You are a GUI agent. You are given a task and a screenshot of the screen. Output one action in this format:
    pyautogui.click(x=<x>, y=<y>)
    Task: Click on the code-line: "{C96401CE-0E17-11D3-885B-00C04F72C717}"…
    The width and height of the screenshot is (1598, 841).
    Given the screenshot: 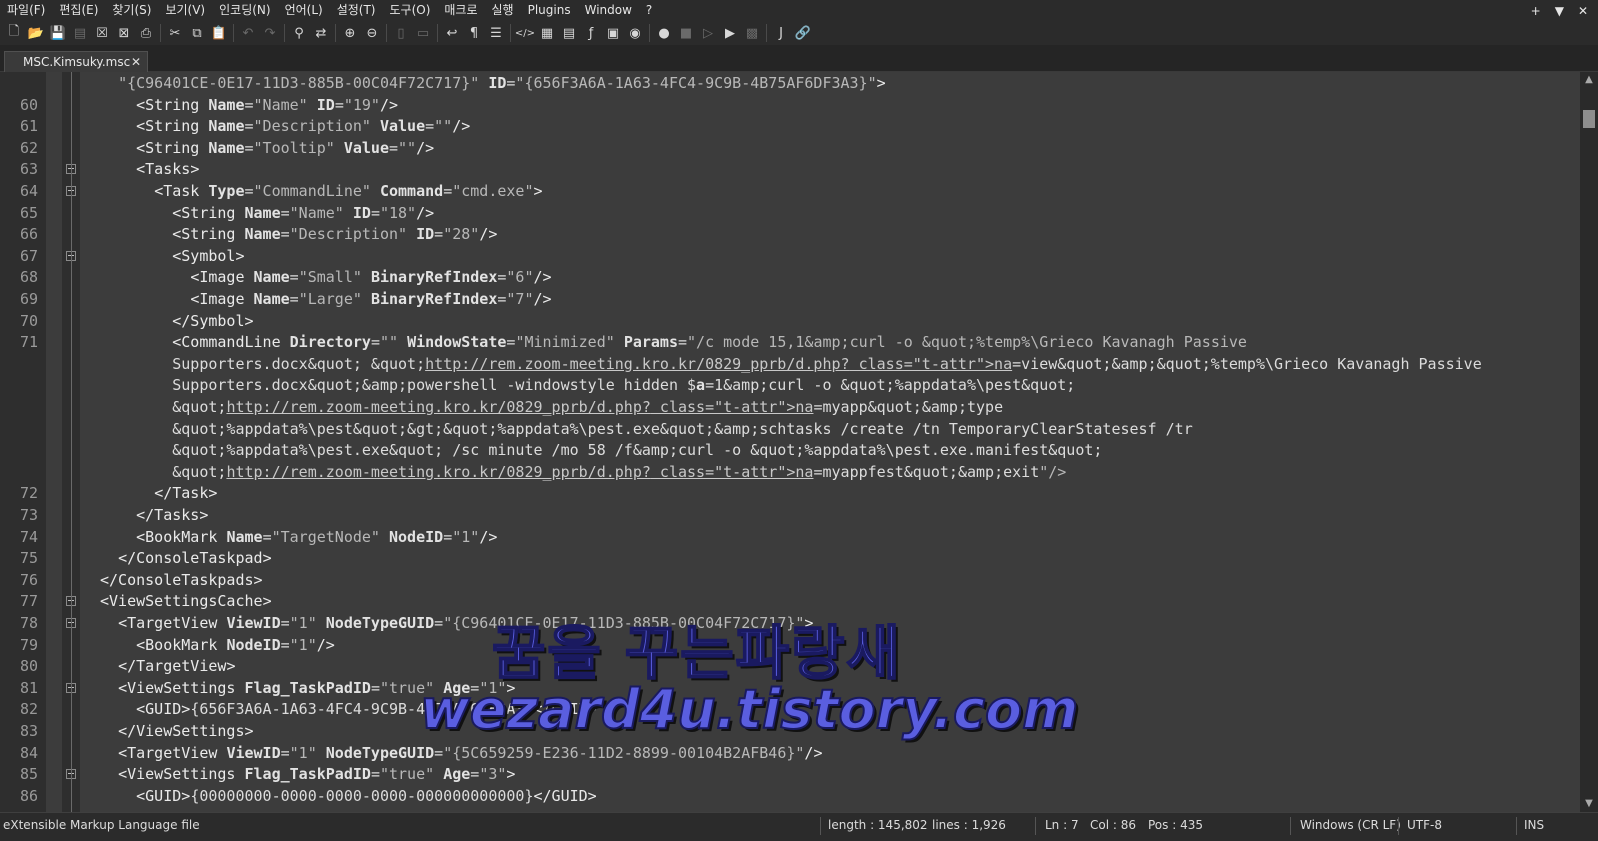 What is the action you would take?
    pyautogui.click(x=790, y=83)
    